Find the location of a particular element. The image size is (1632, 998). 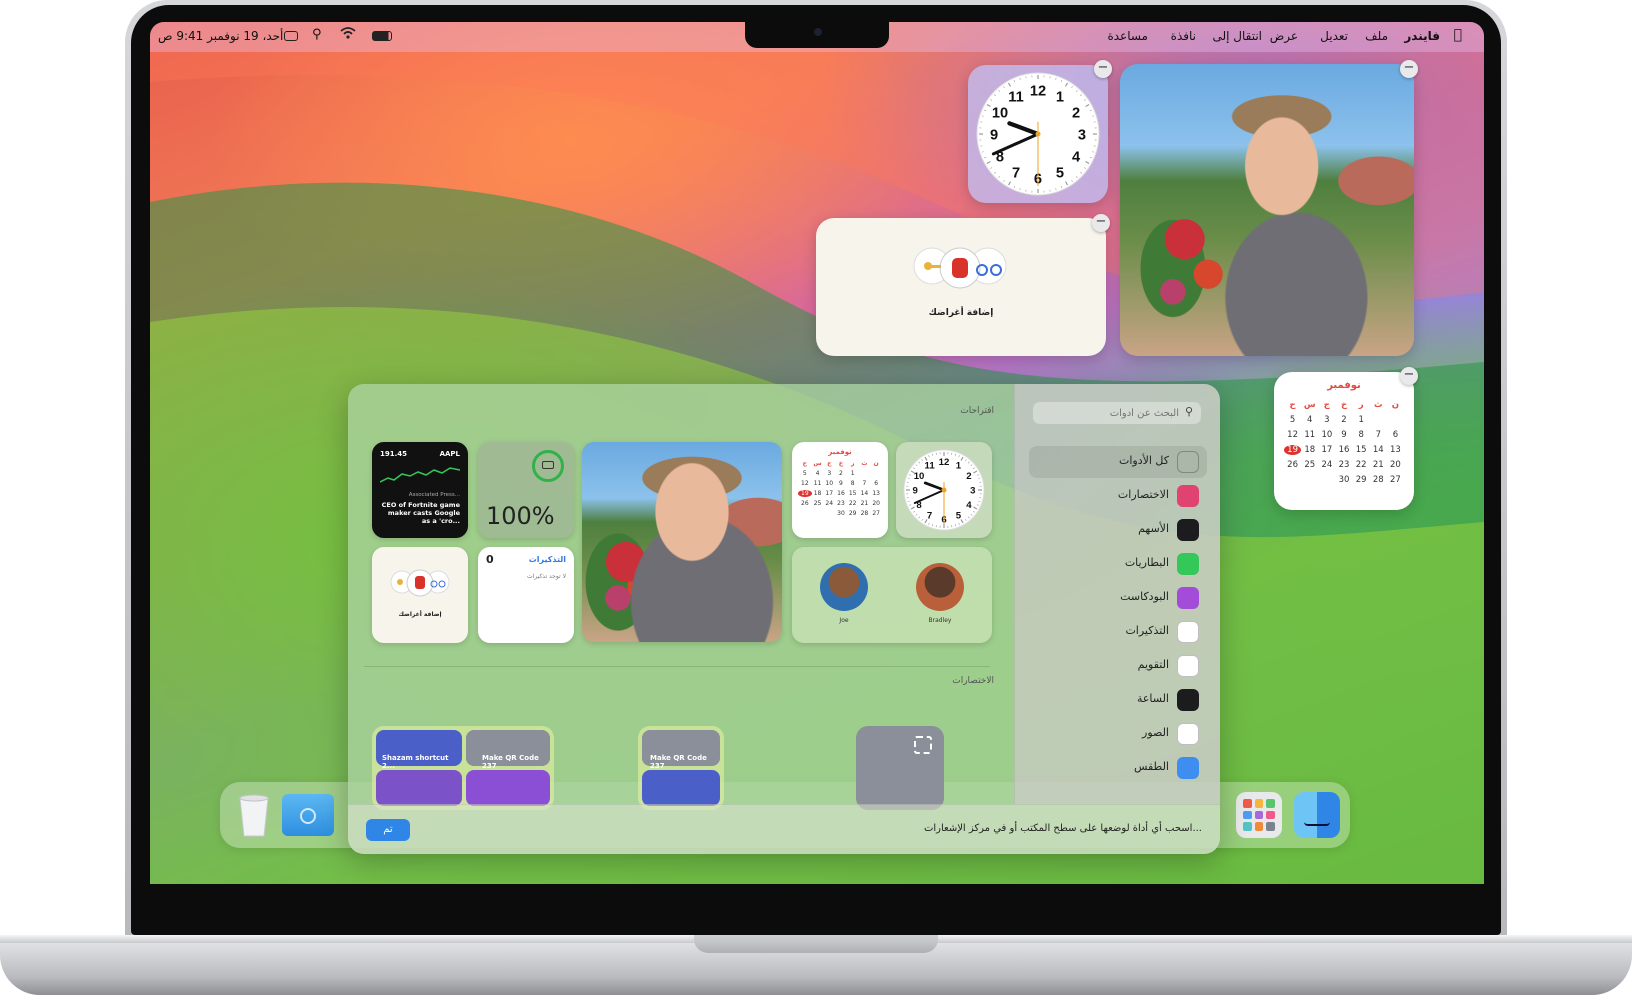

clock-number: 4 is located at coordinates (969, 505).